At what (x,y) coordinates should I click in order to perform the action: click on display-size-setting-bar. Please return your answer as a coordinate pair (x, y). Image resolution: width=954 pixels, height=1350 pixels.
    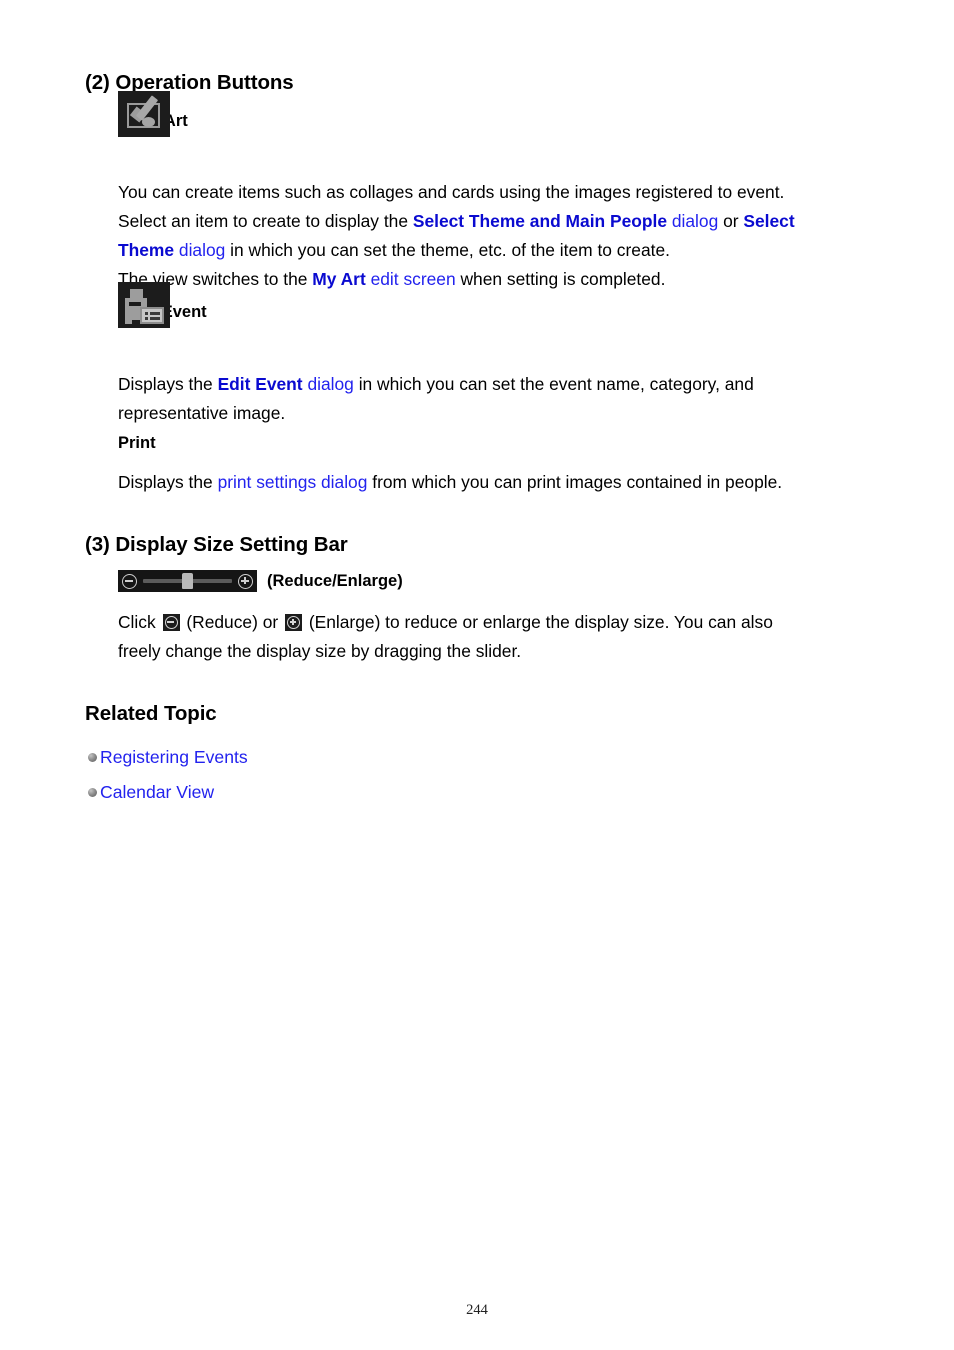
    Looking at the image, I should click on (187, 581).